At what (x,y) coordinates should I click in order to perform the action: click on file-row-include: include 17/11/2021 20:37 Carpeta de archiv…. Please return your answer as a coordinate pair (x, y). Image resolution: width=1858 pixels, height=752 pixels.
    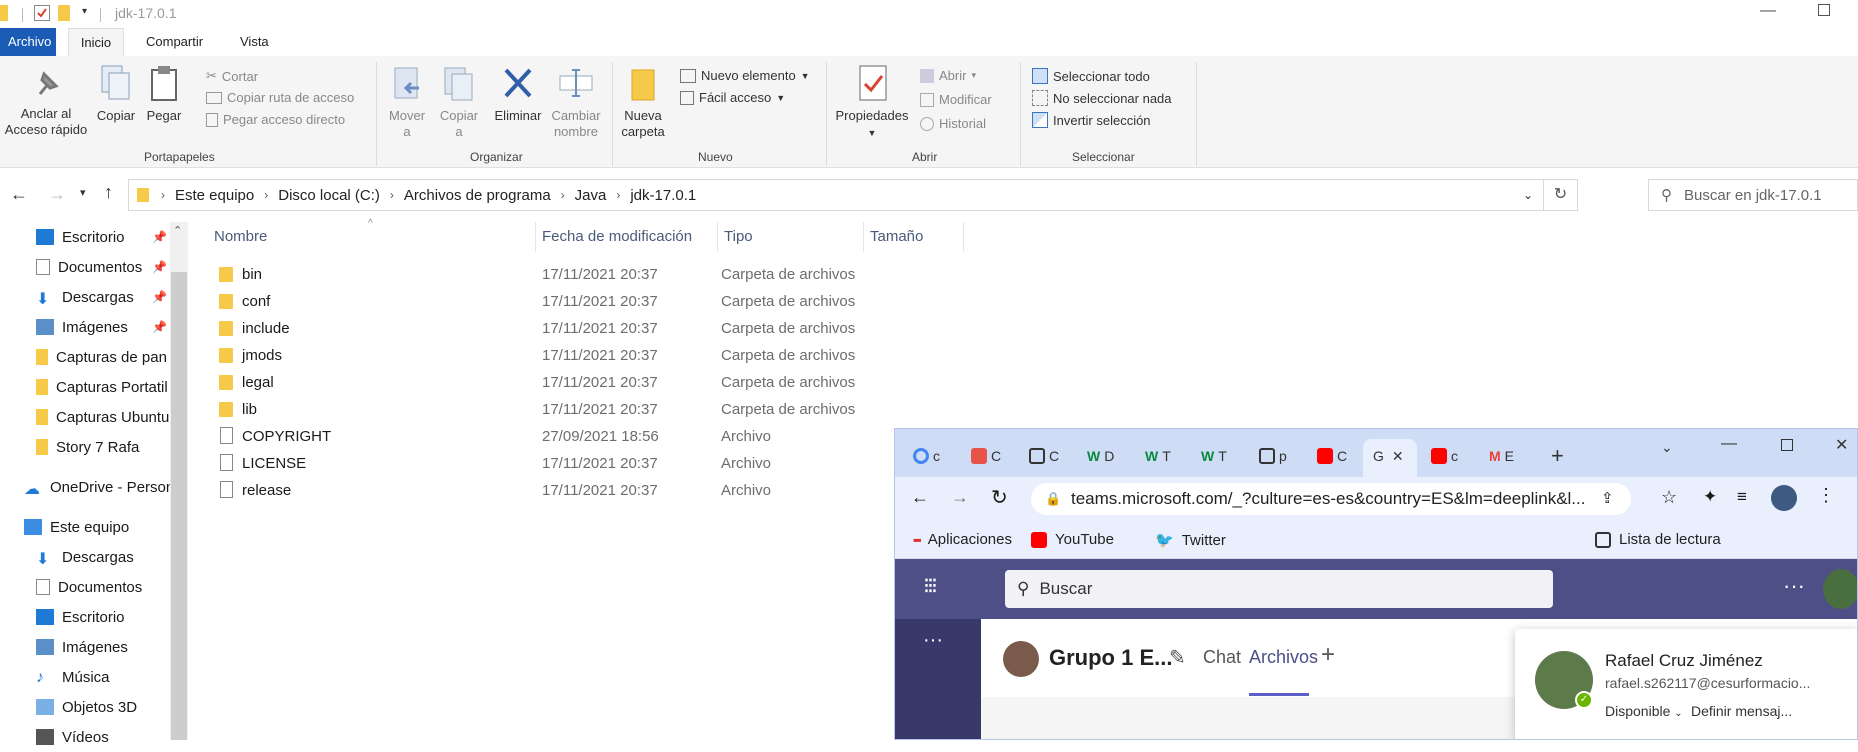
    Looking at the image, I should click on (595, 328).